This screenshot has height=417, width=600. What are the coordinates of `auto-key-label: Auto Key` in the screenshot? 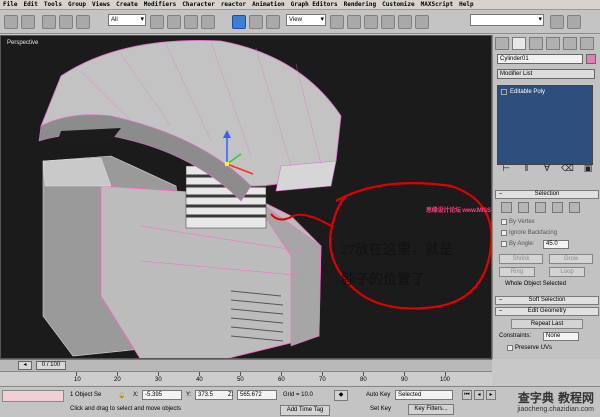 It's located at (378, 395).